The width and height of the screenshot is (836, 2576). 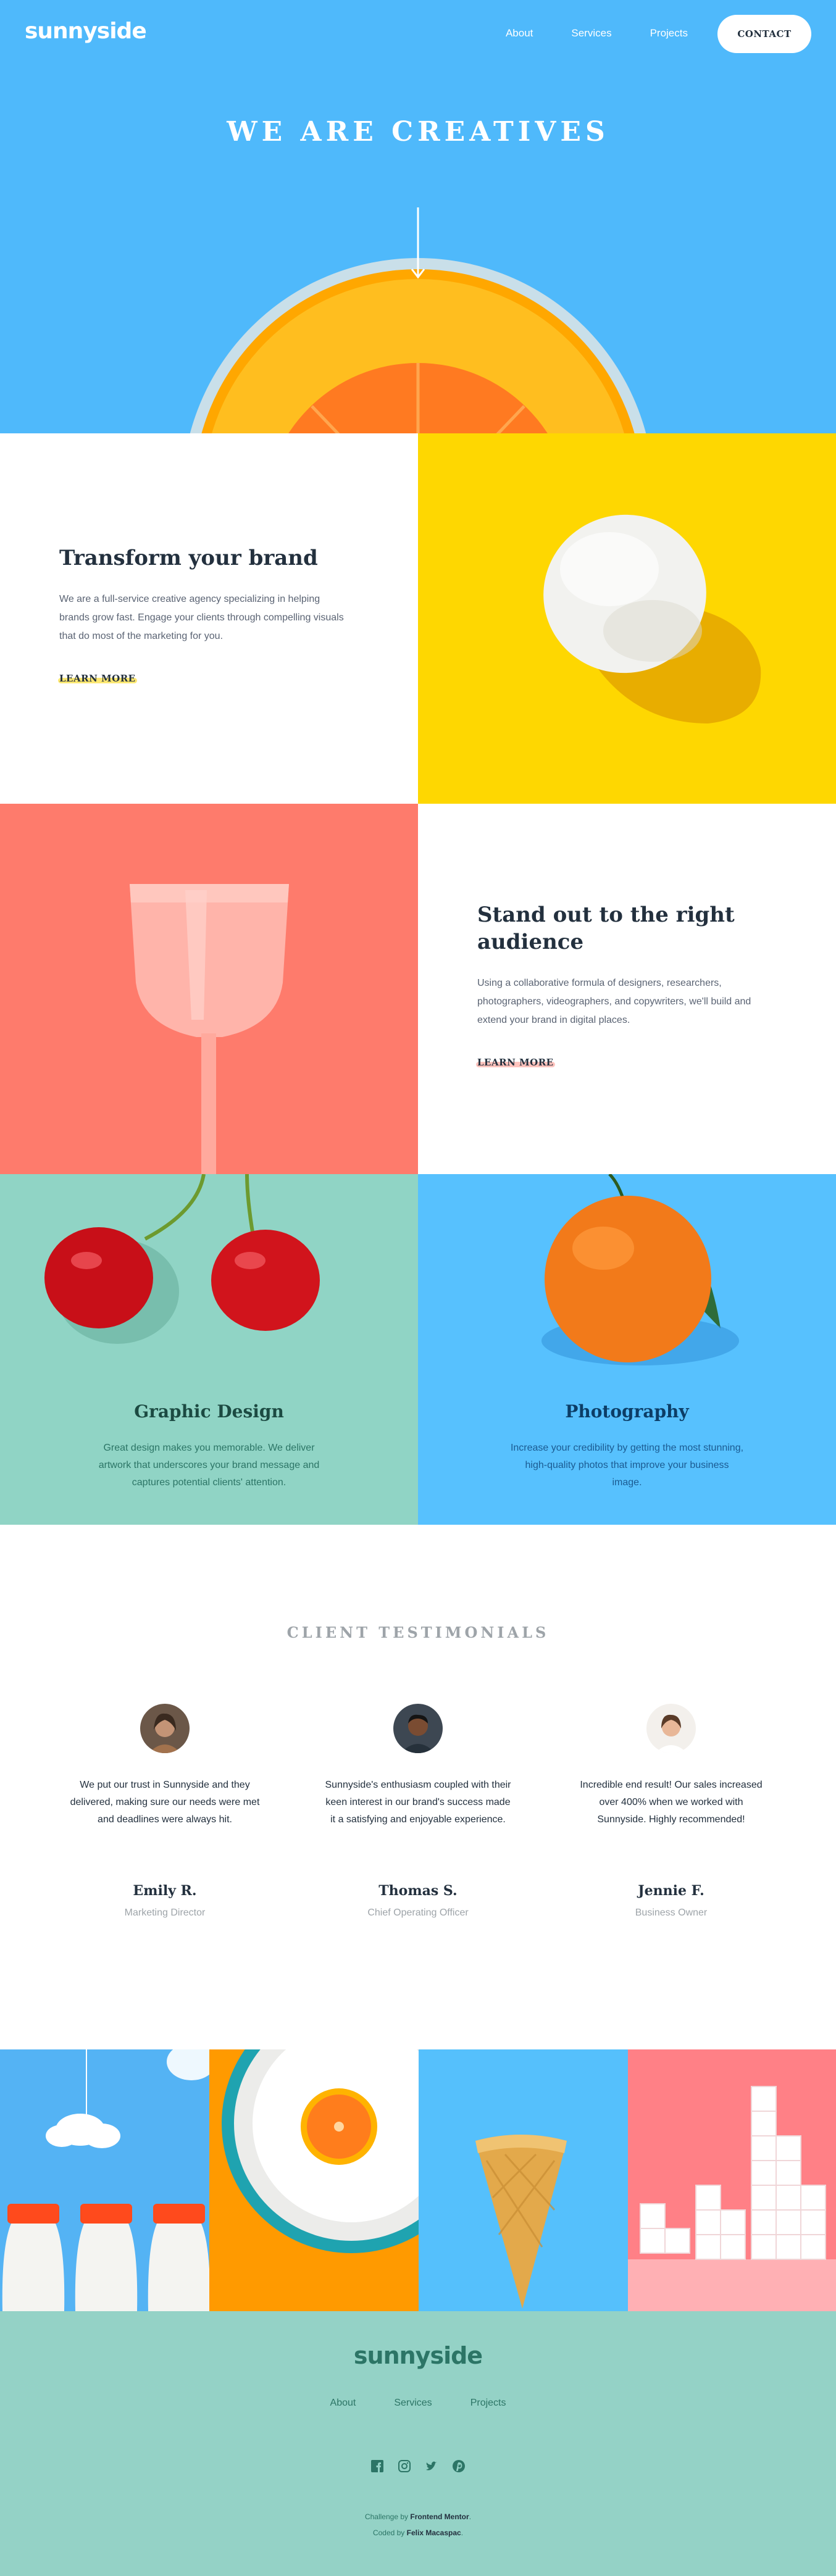 What do you see at coordinates (591, 33) in the screenshot?
I see `nav-services-link: Services` at bounding box center [591, 33].